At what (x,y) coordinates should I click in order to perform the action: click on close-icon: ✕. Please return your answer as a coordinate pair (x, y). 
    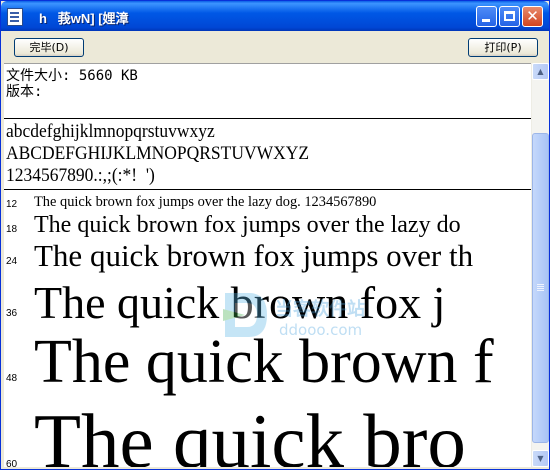
    Looking at the image, I should click on (532, 16).